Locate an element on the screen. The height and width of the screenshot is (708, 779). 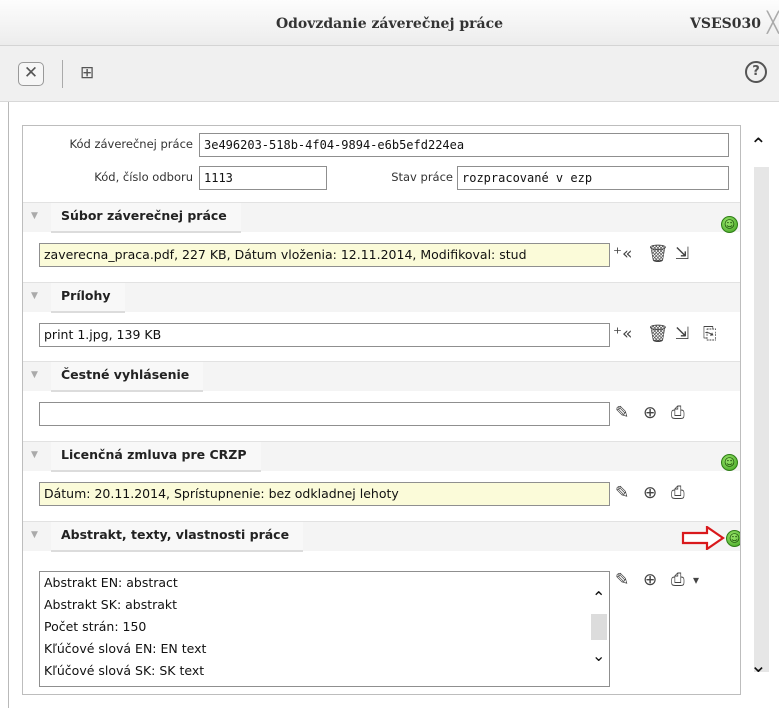
toolbar: ✕ ⊞ ? is located at coordinates (389, 74).